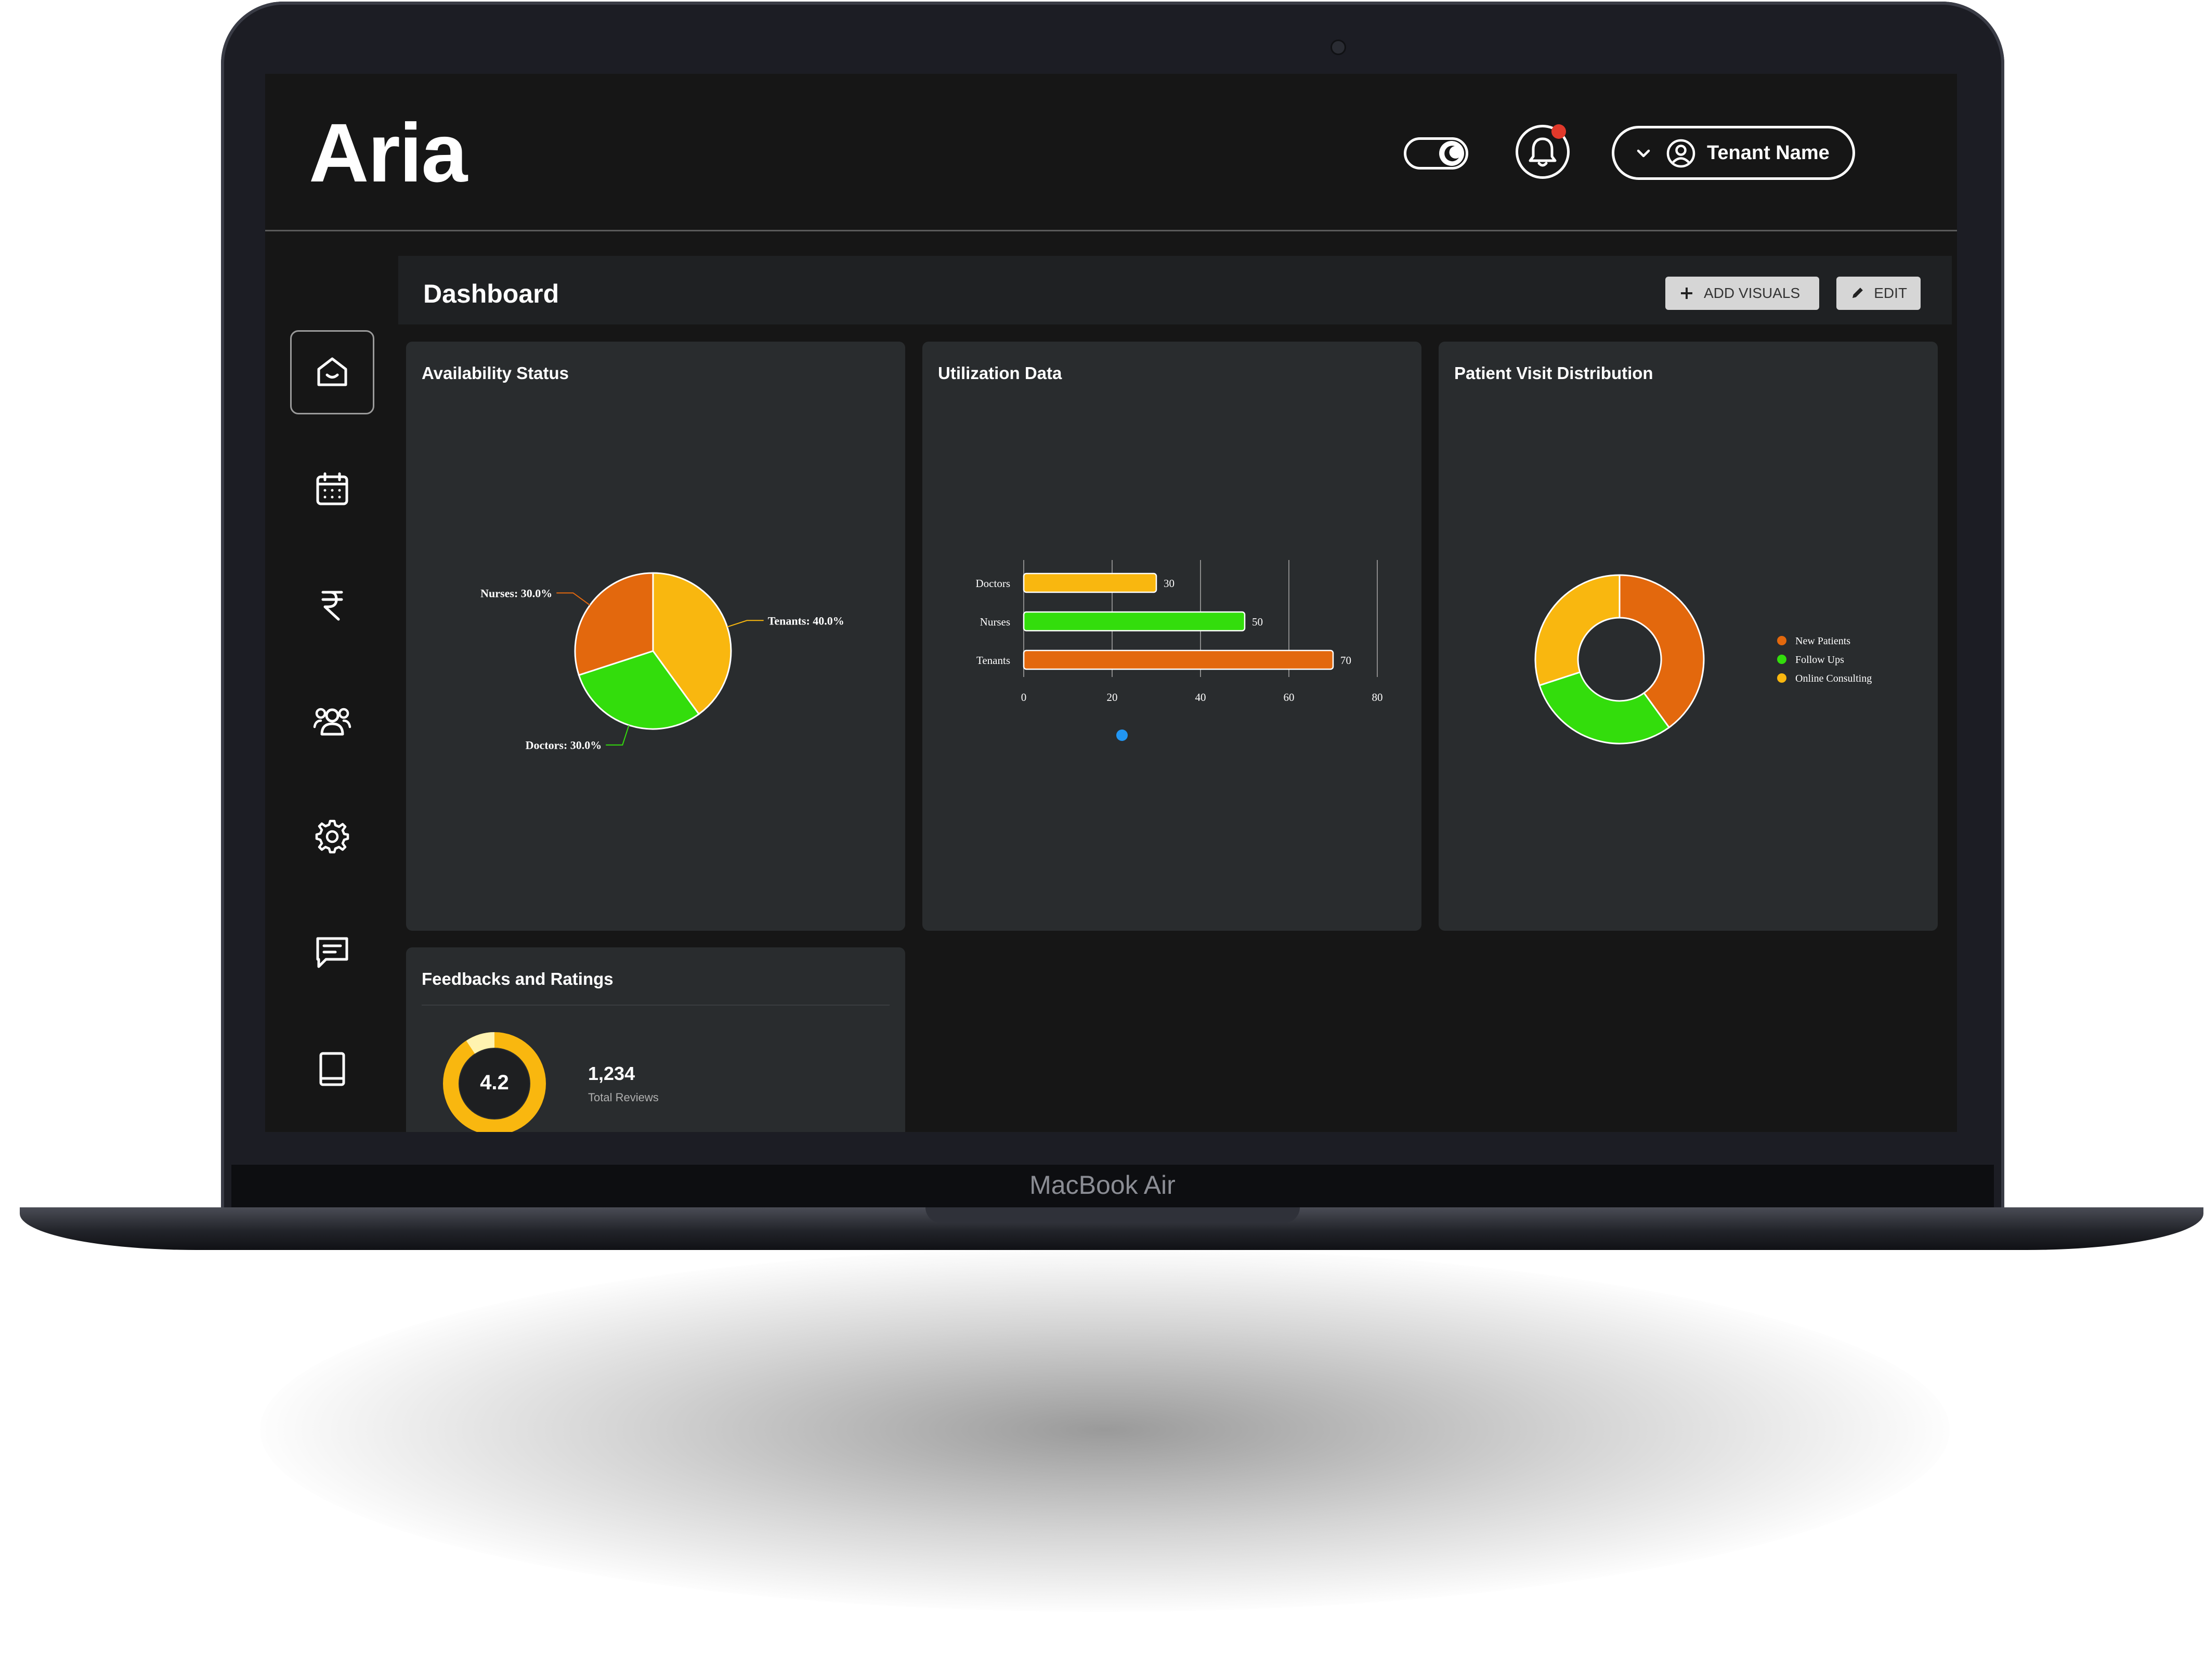 The height and width of the screenshot is (1680, 2205). I want to click on y-tick-label: Nurses, so click(995, 622).